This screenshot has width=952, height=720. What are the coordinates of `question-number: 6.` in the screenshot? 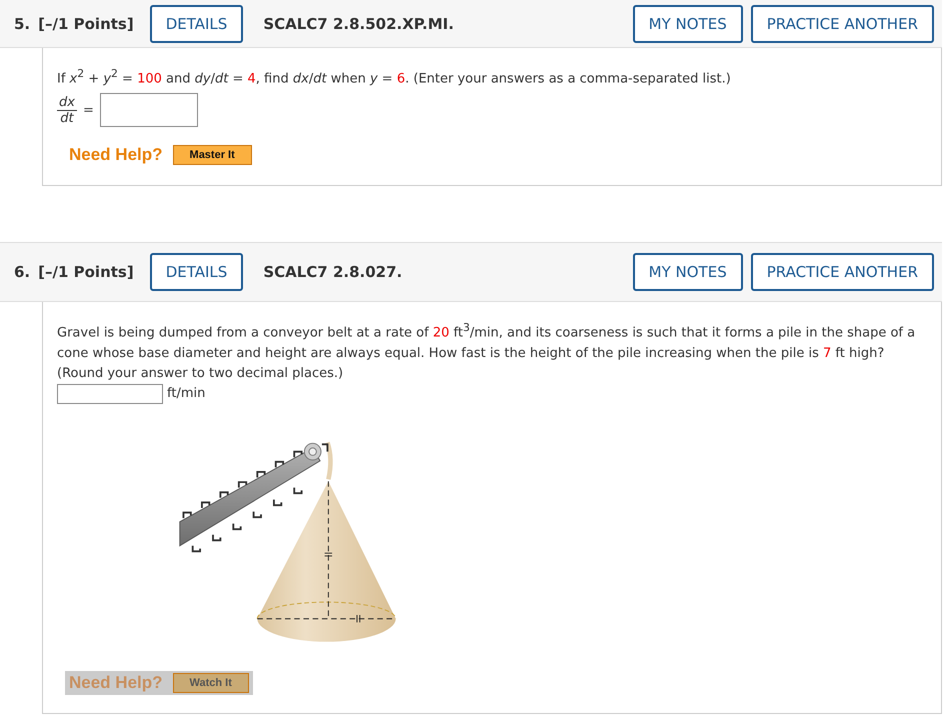 It's located at (22, 272).